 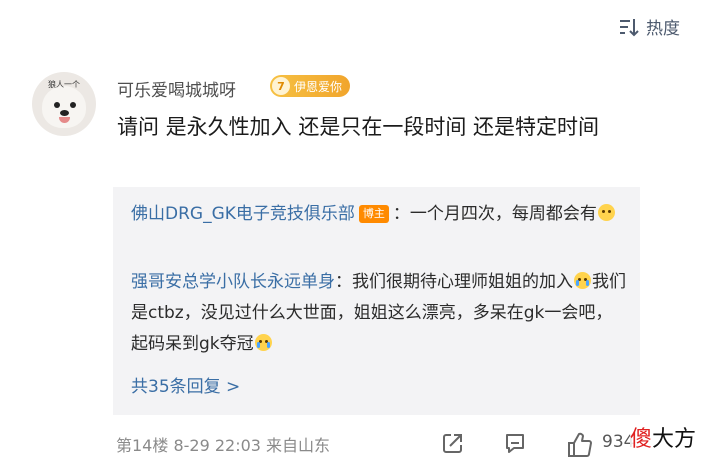 What do you see at coordinates (64, 104) in the screenshot?
I see `avatar: 狼人一个` at bounding box center [64, 104].